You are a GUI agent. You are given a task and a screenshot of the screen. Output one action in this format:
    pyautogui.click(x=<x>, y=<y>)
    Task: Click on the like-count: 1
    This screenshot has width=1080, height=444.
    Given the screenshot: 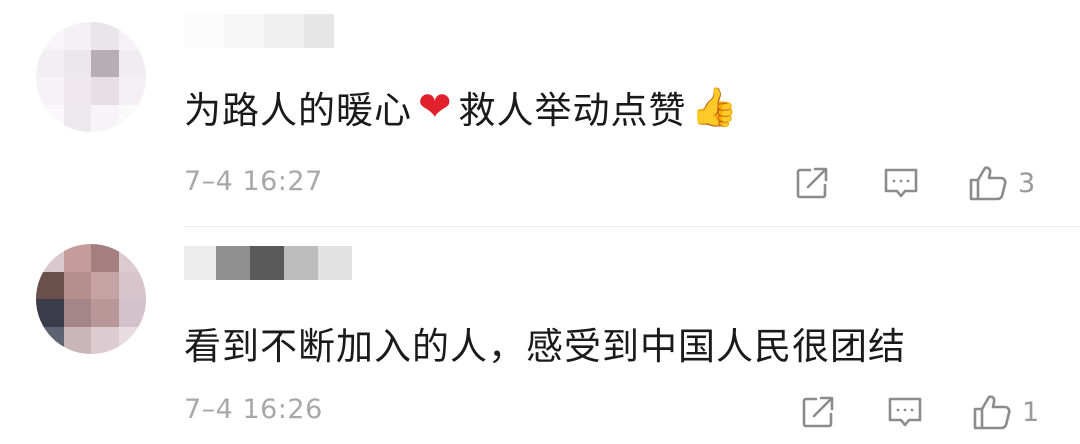 What is the action you would take?
    pyautogui.click(x=1031, y=412)
    